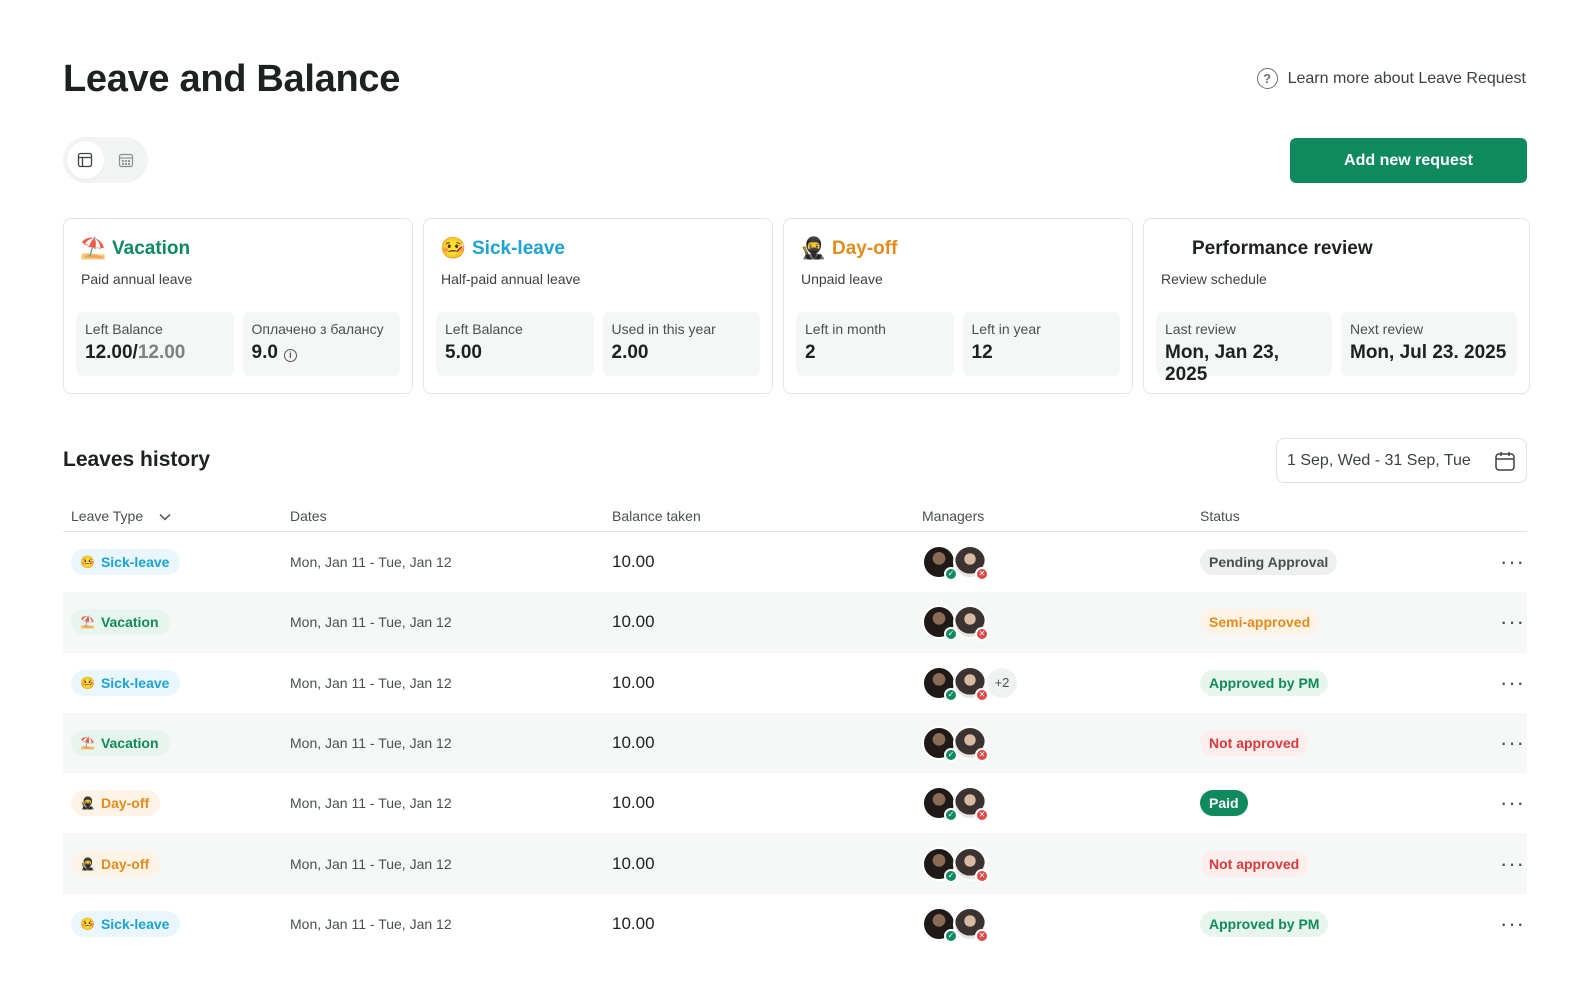 The width and height of the screenshot is (1580, 991). I want to click on stat-label: Next review, so click(1387, 329).